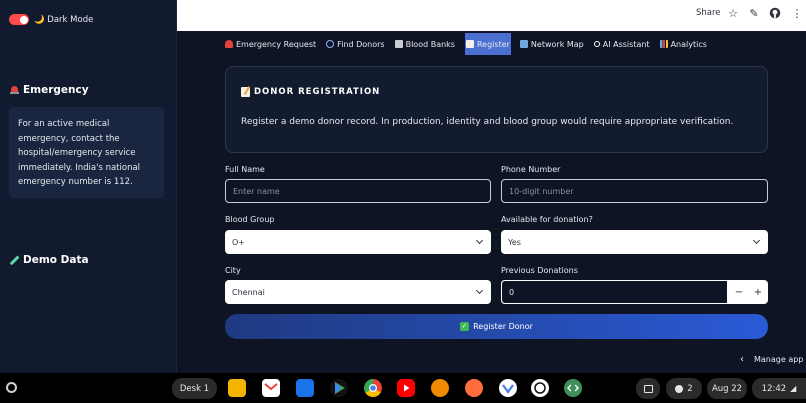  I want to click on launcher-icon, so click(11, 387).